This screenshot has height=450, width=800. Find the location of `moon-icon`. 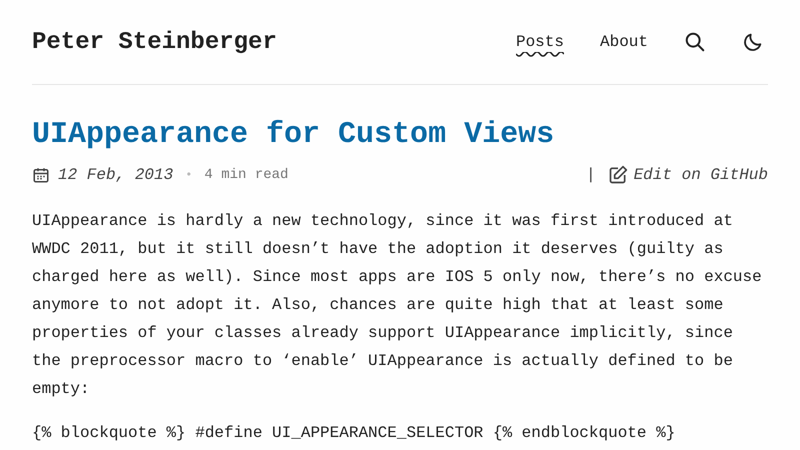

moon-icon is located at coordinates (753, 42).